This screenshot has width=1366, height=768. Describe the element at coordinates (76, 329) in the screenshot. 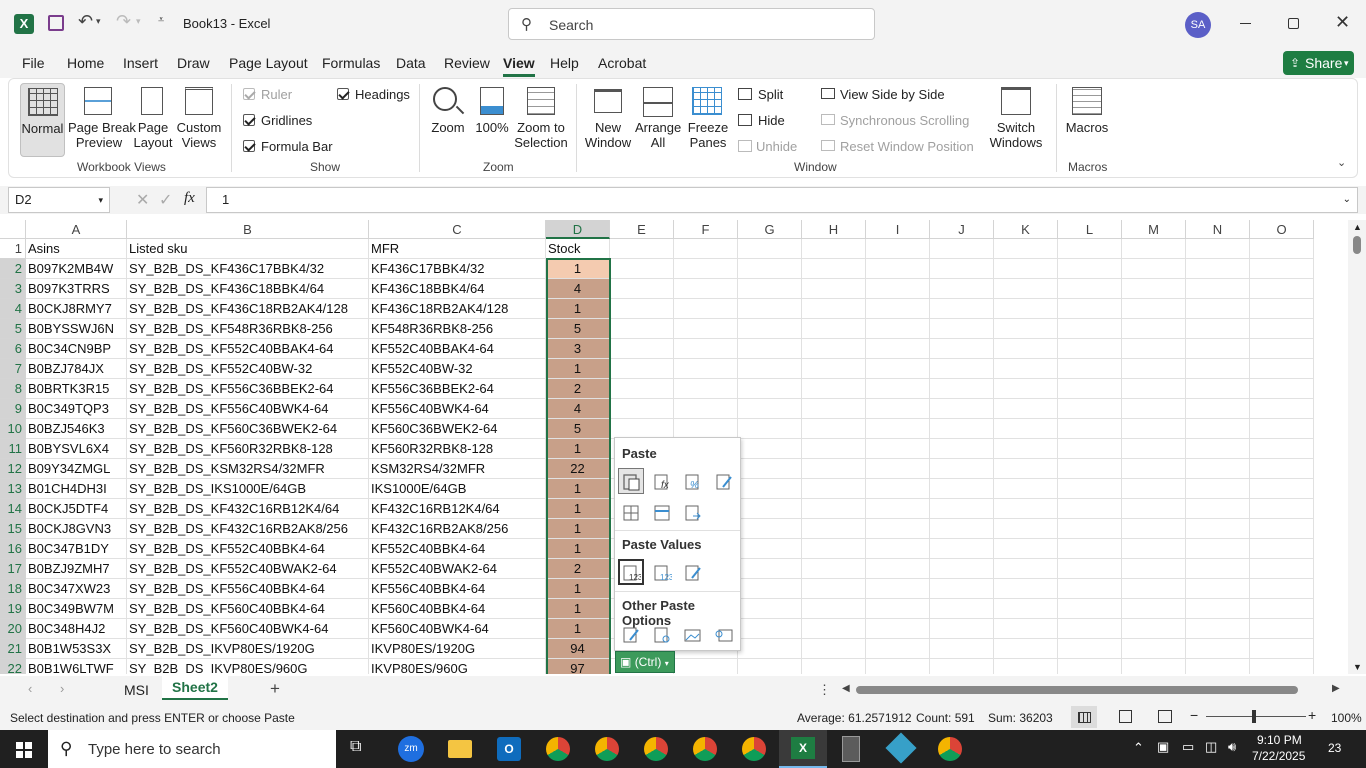

I see `table-cell: B0BYSSWJ6N` at that location.